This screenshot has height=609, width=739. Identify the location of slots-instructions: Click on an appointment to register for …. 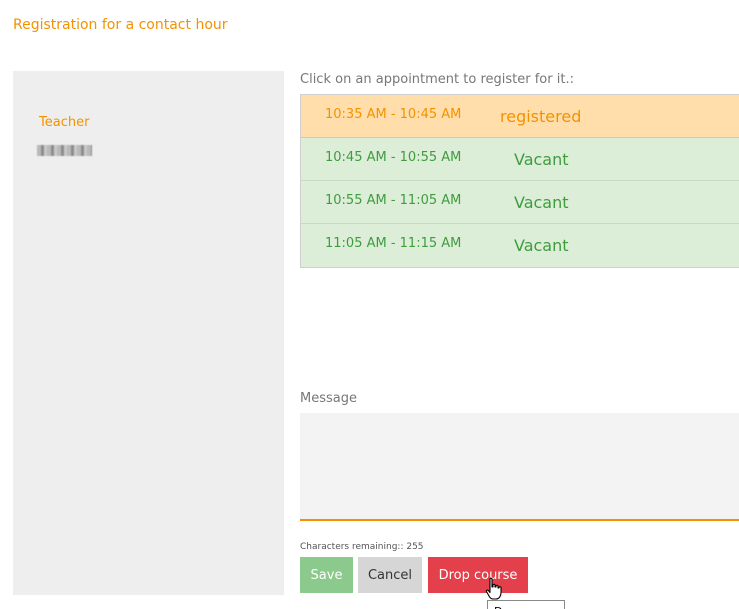
(437, 79).